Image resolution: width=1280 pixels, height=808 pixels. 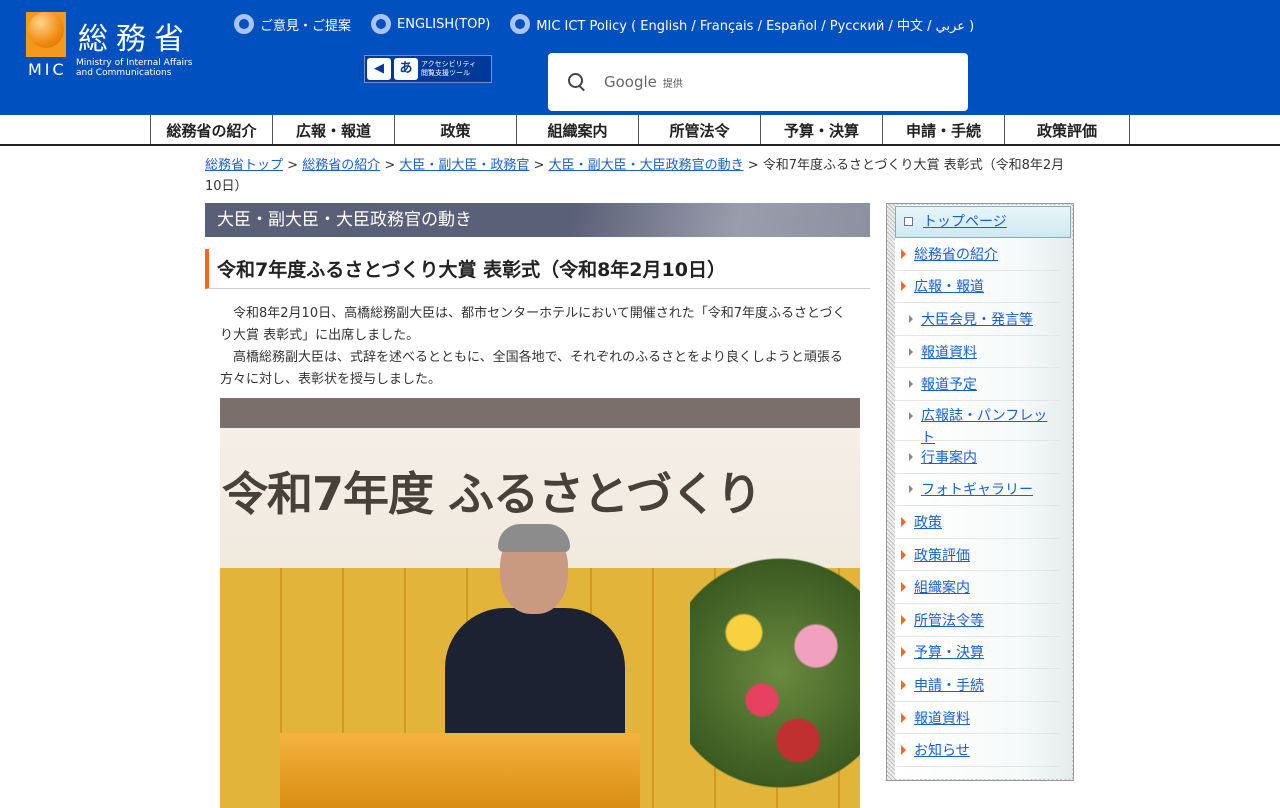 What do you see at coordinates (956, 254) in the screenshot?
I see `sidebar-link: 総務省の紹介` at bounding box center [956, 254].